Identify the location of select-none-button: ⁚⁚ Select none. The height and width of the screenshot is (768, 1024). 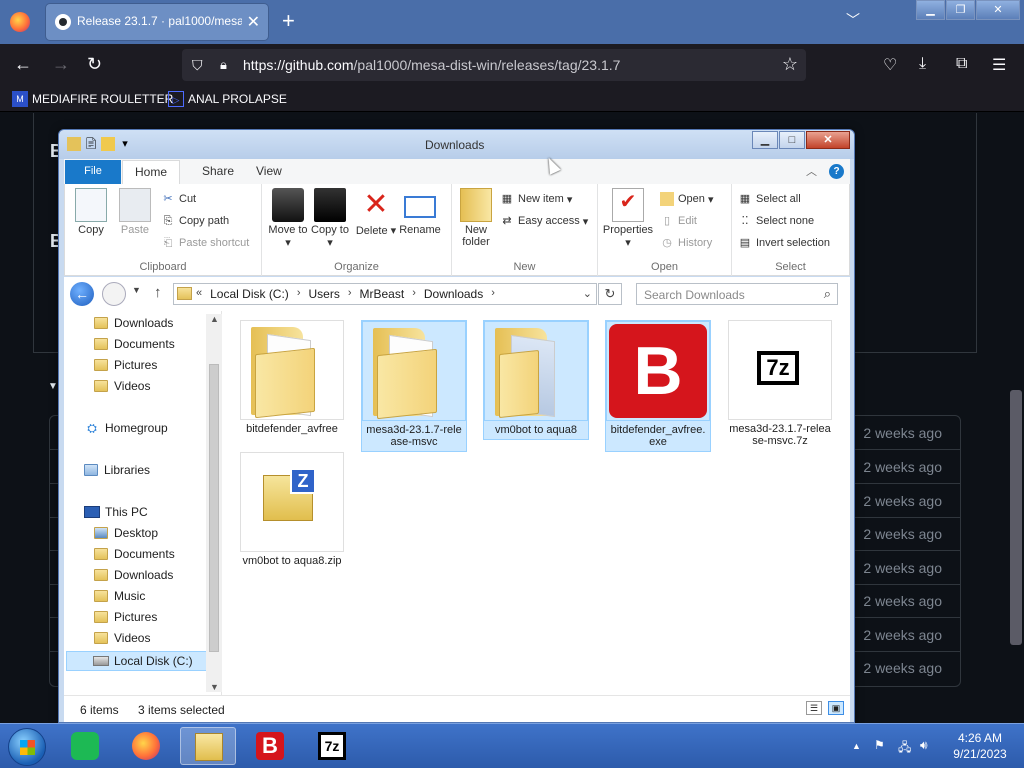
(776, 221).